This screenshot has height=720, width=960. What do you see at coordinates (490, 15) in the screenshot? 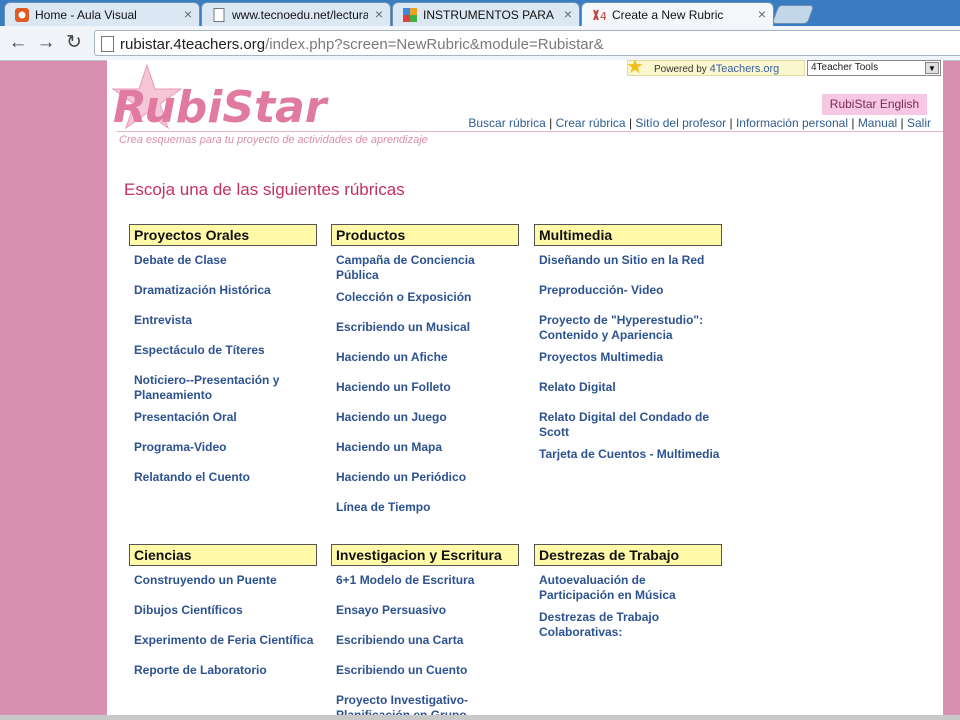
I see `tab-title: INSTRUMENTOS PARA LE` at bounding box center [490, 15].